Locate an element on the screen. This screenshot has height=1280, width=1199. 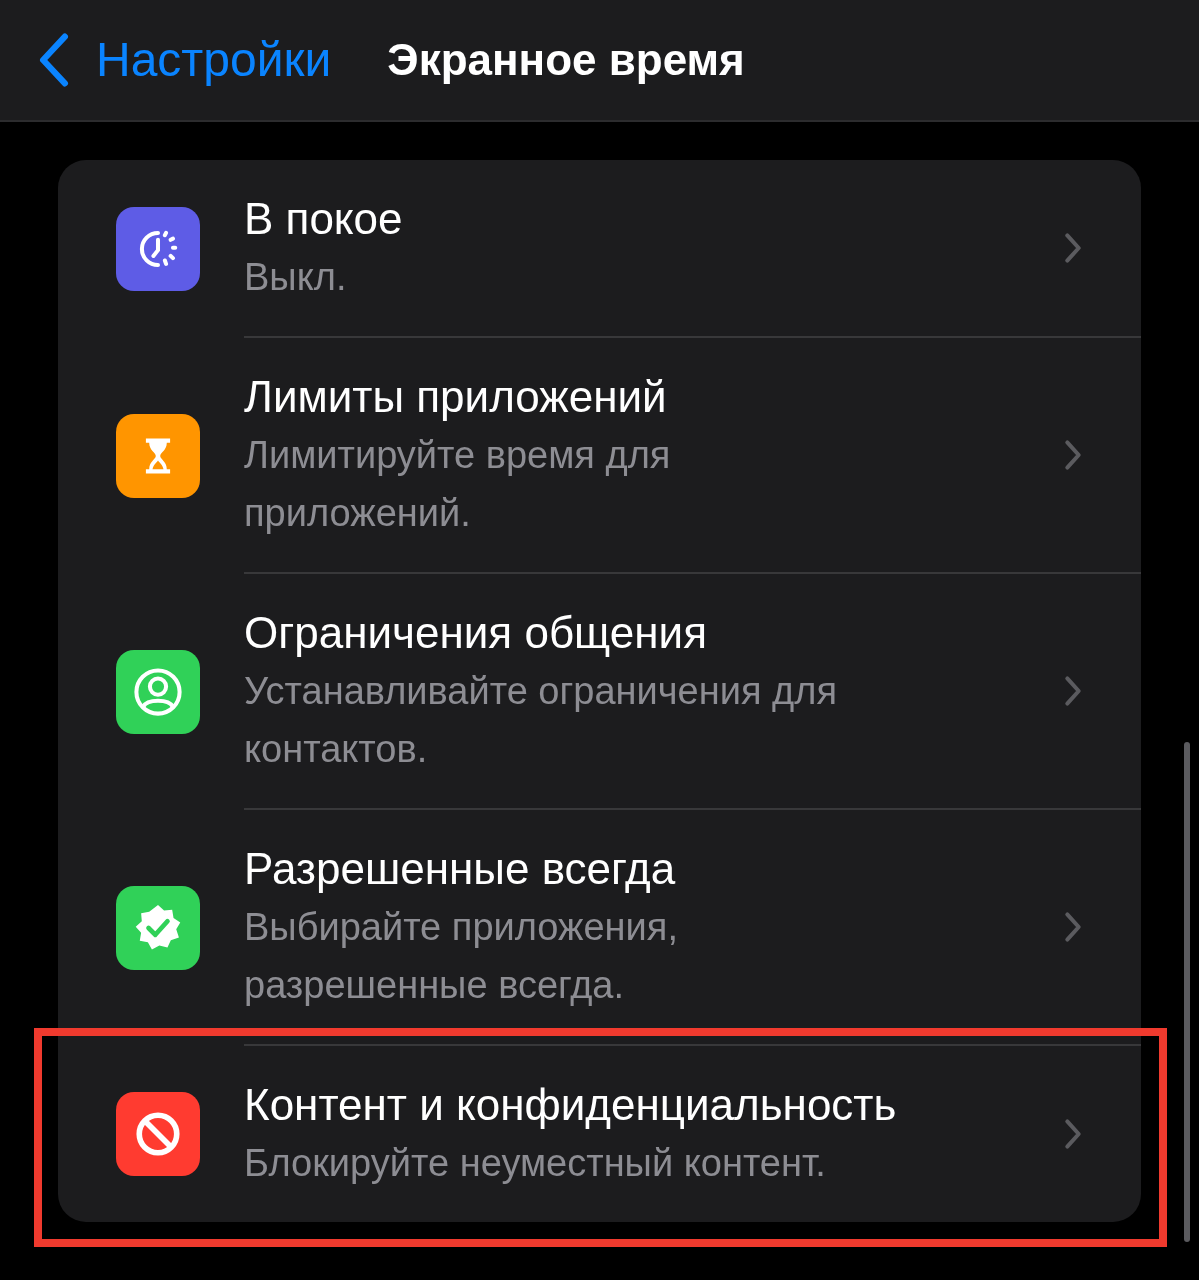
settings-row: Контент и конфиденциальность Блокируйте неуместный контент. is located at coordinates (599, 1134).